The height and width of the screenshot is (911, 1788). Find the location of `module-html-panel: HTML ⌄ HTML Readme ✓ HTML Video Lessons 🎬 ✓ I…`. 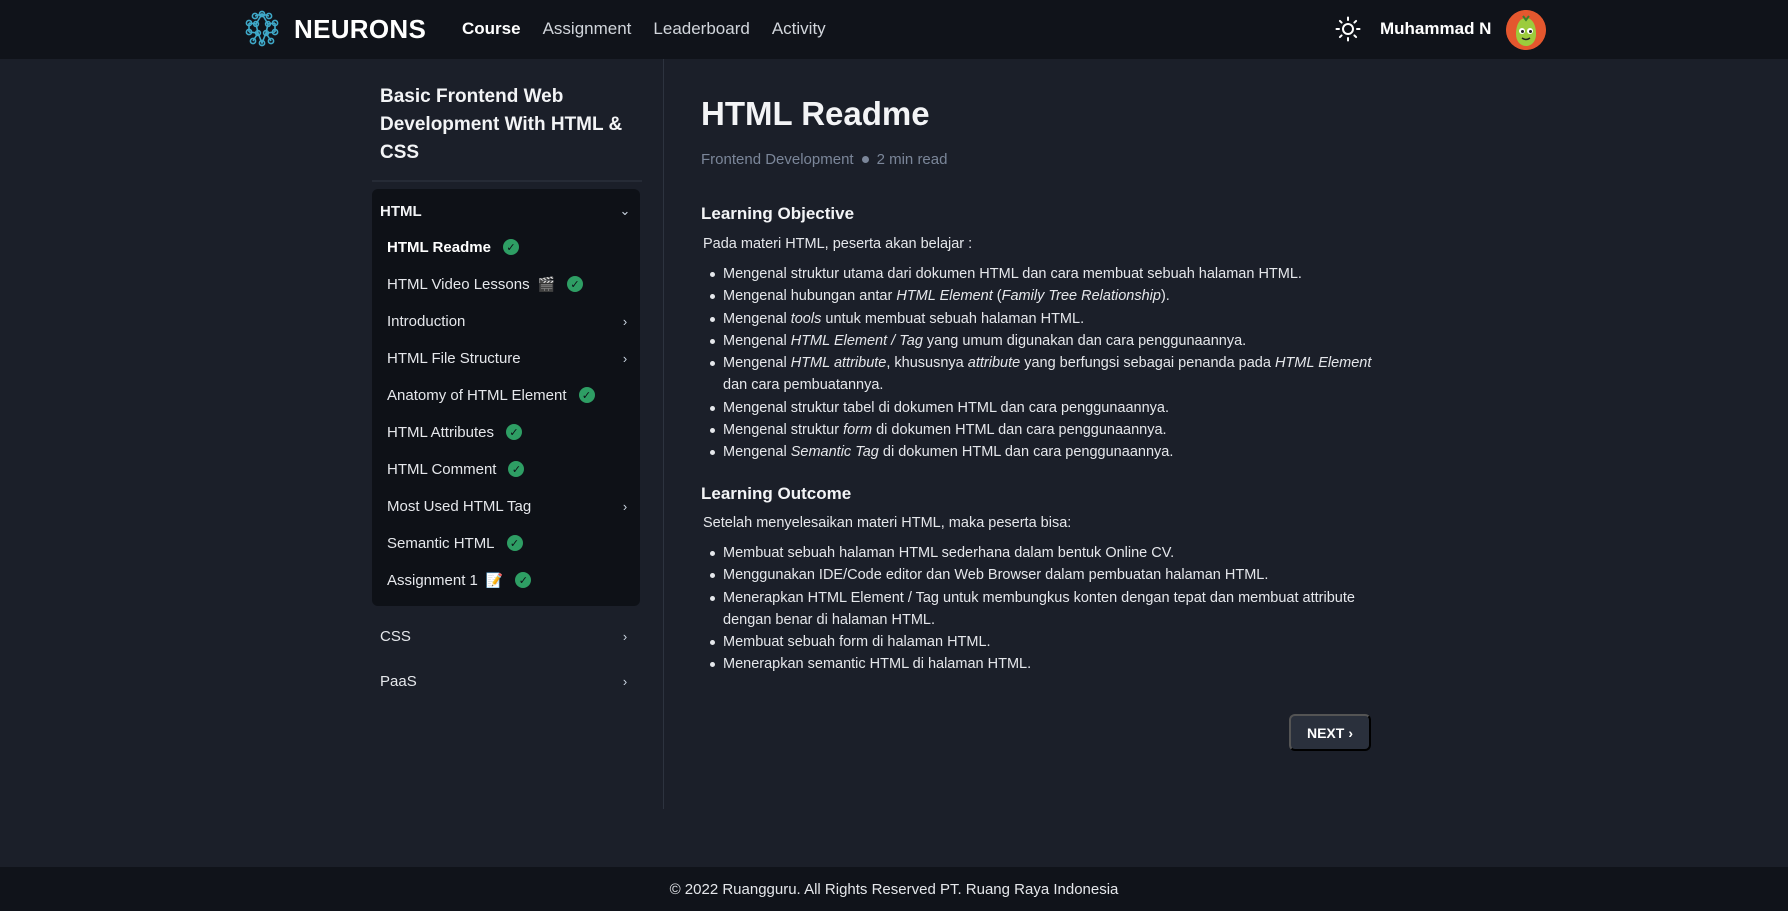

module-html-panel: HTML ⌄ HTML Readme ✓ HTML Video Lessons 🎬 ✓ I… is located at coordinates (506, 397).